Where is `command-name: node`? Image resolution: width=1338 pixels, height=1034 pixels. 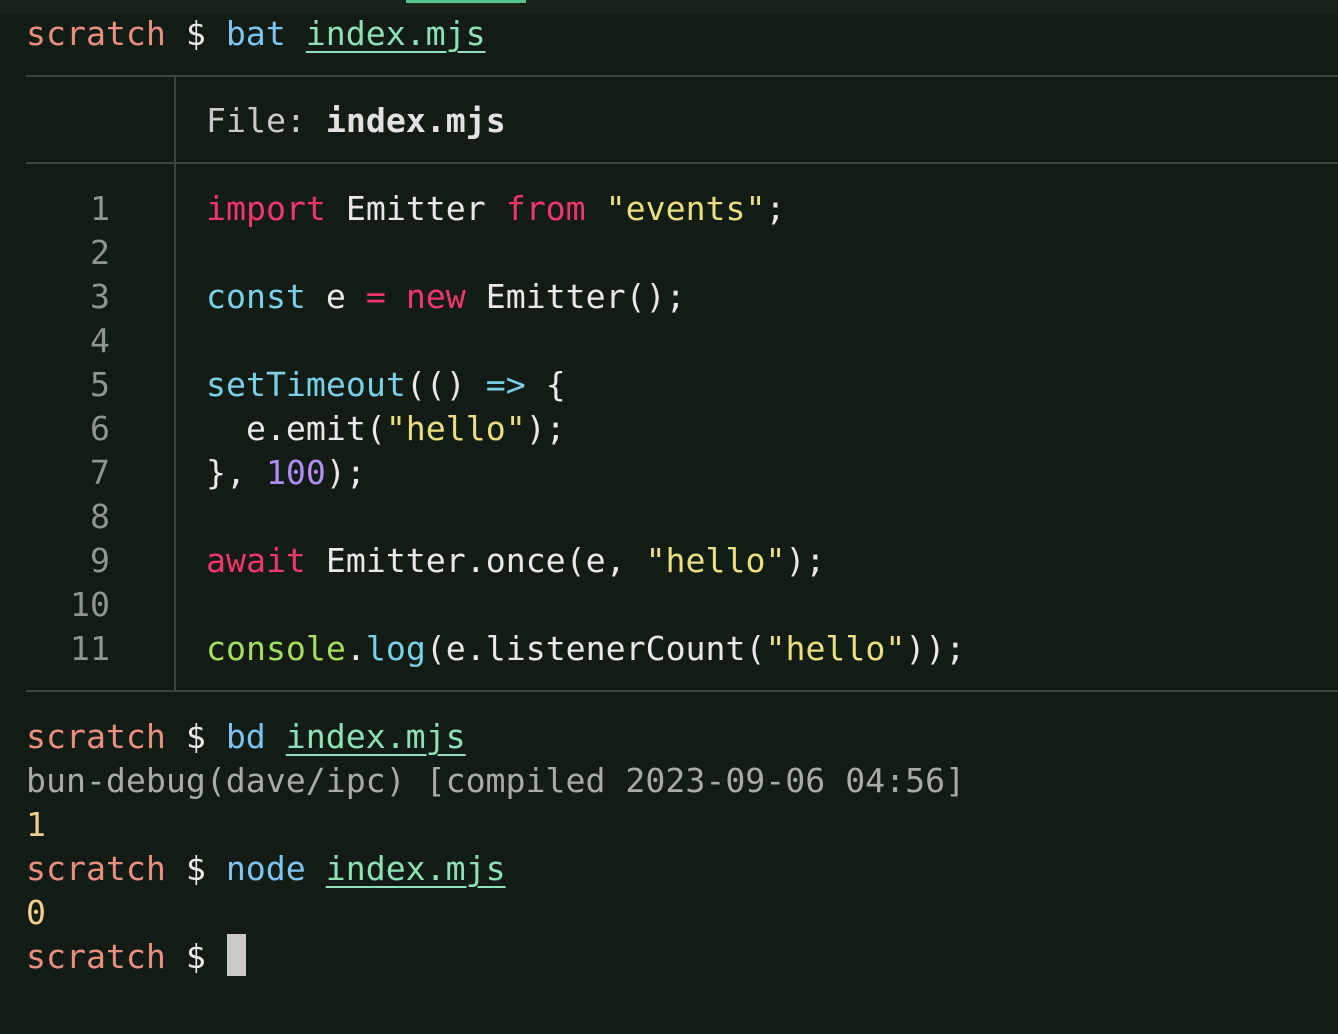 command-name: node is located at coordinates (265, 868).